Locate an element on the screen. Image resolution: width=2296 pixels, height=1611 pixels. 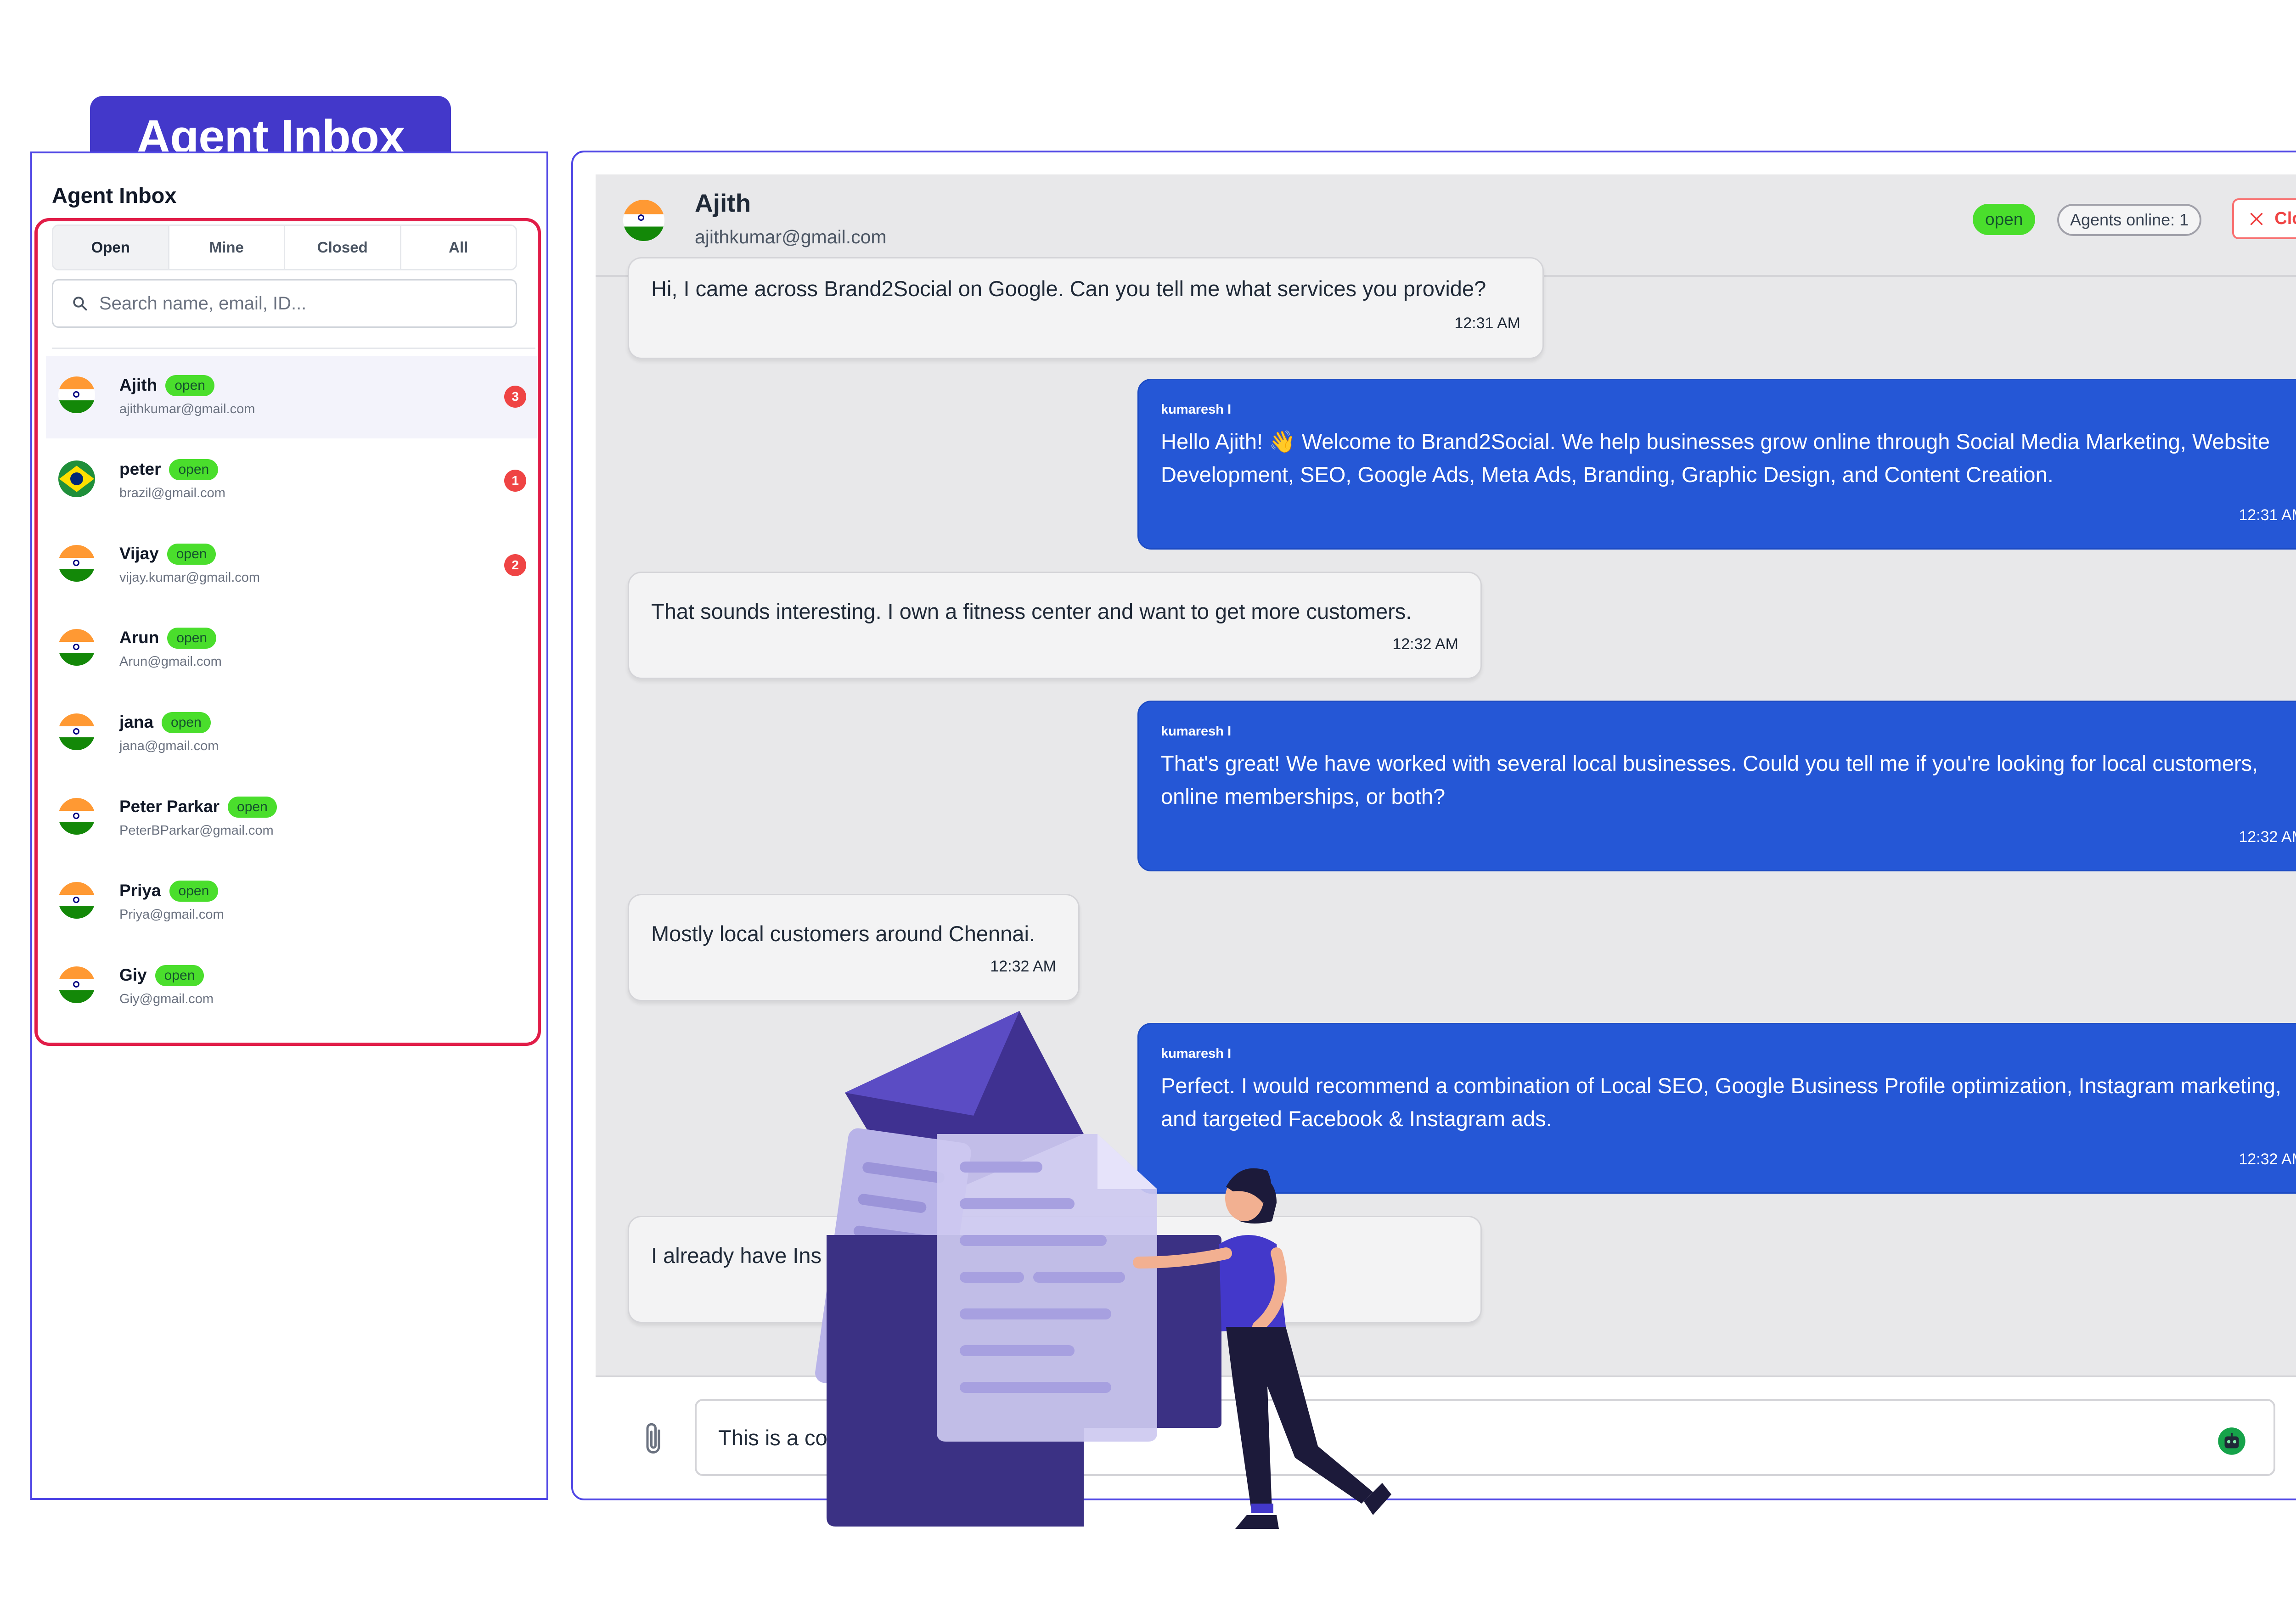
contact-name-row: Arun open is located at coordinates (168, 639).